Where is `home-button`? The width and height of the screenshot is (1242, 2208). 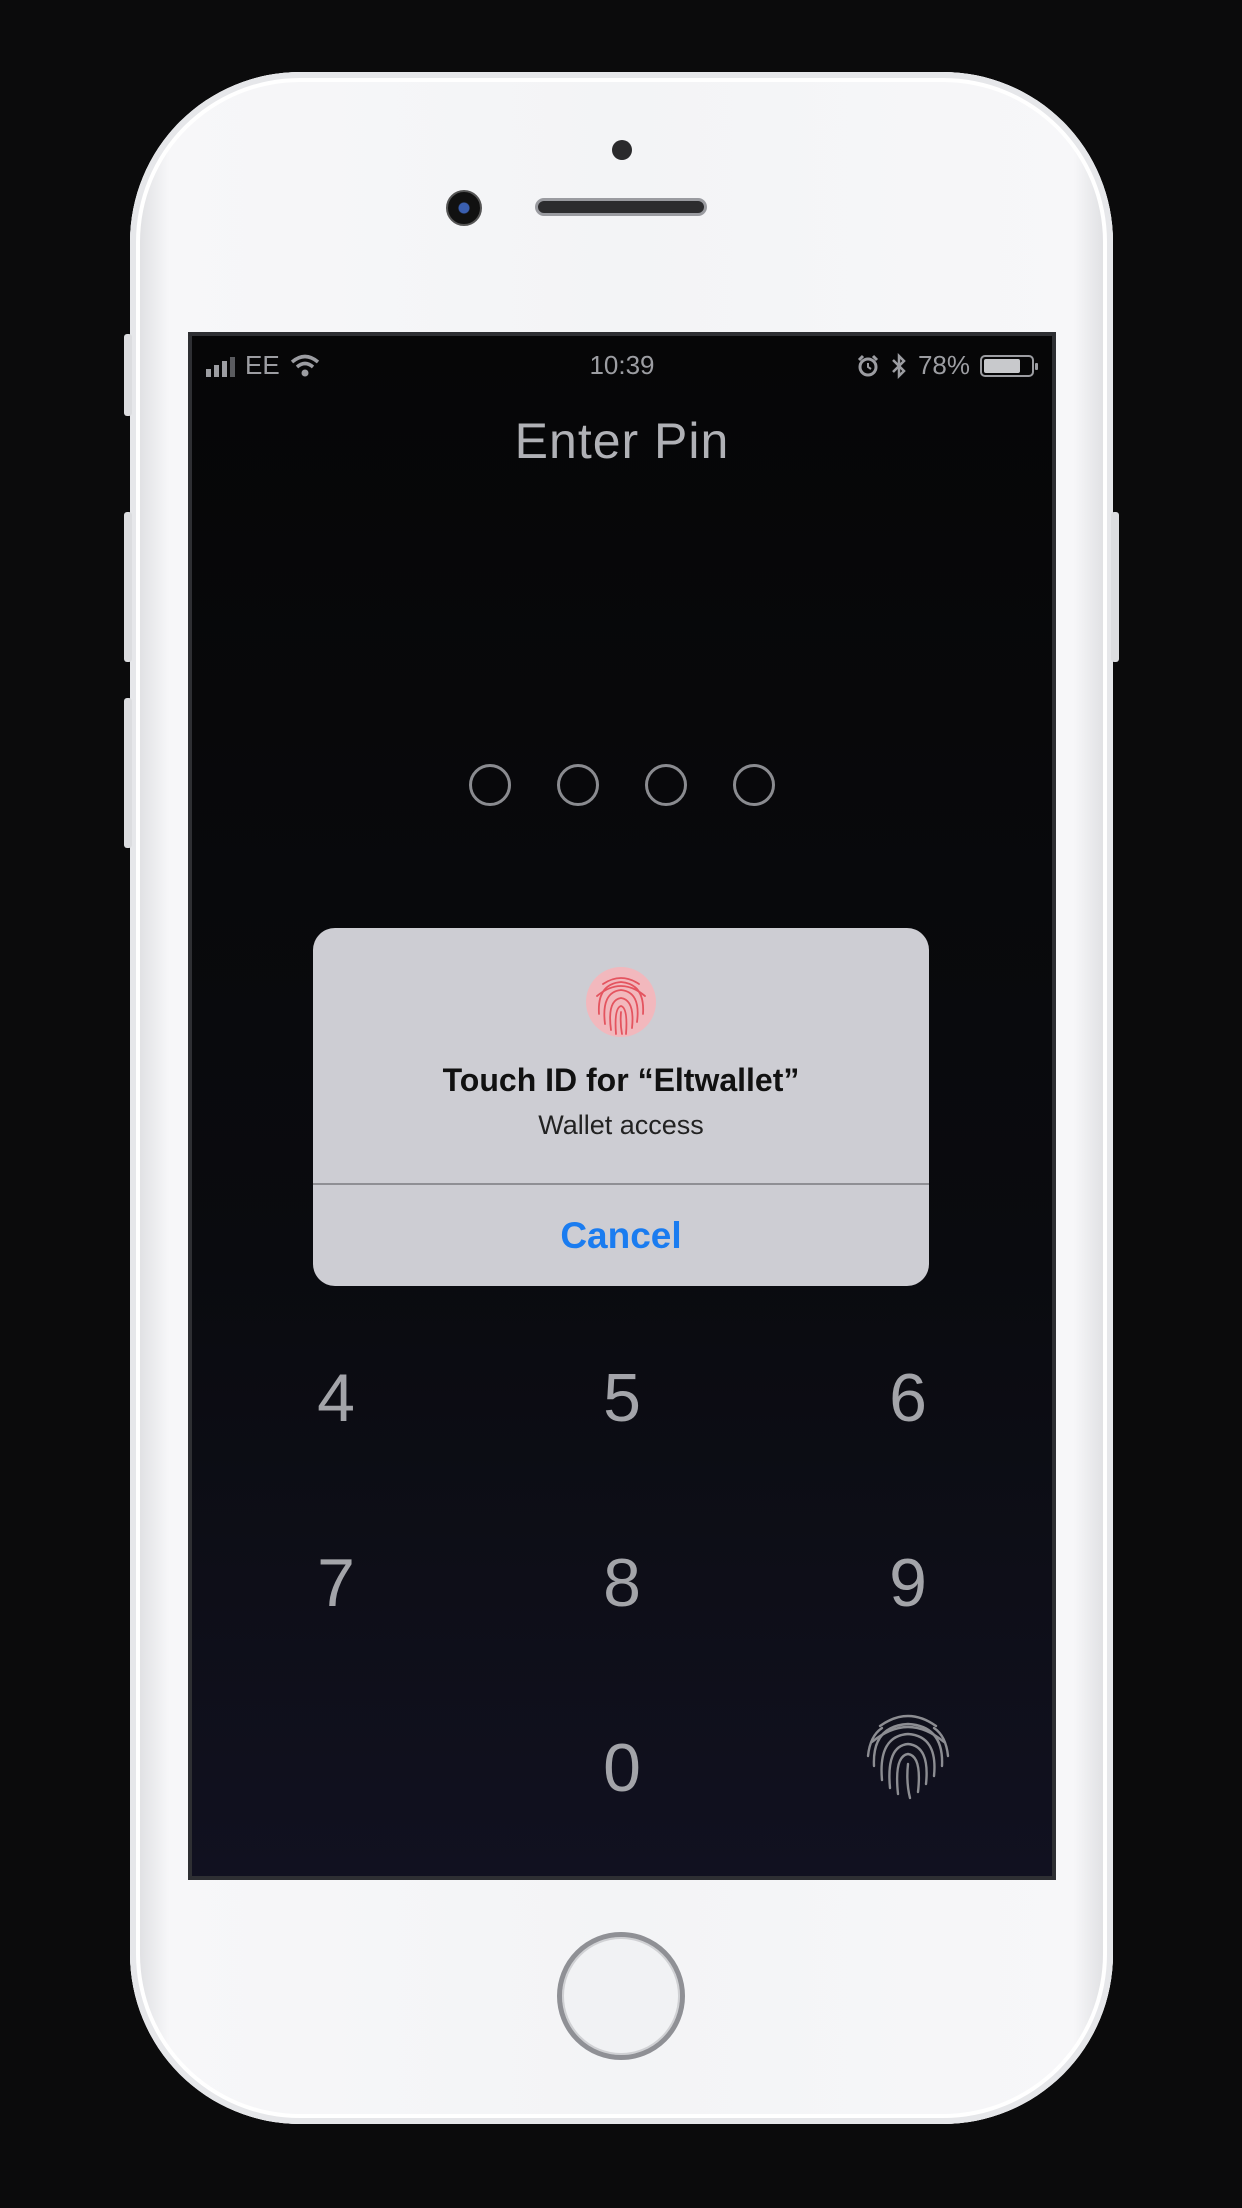
home-button is located at coordinates (621, 1996).